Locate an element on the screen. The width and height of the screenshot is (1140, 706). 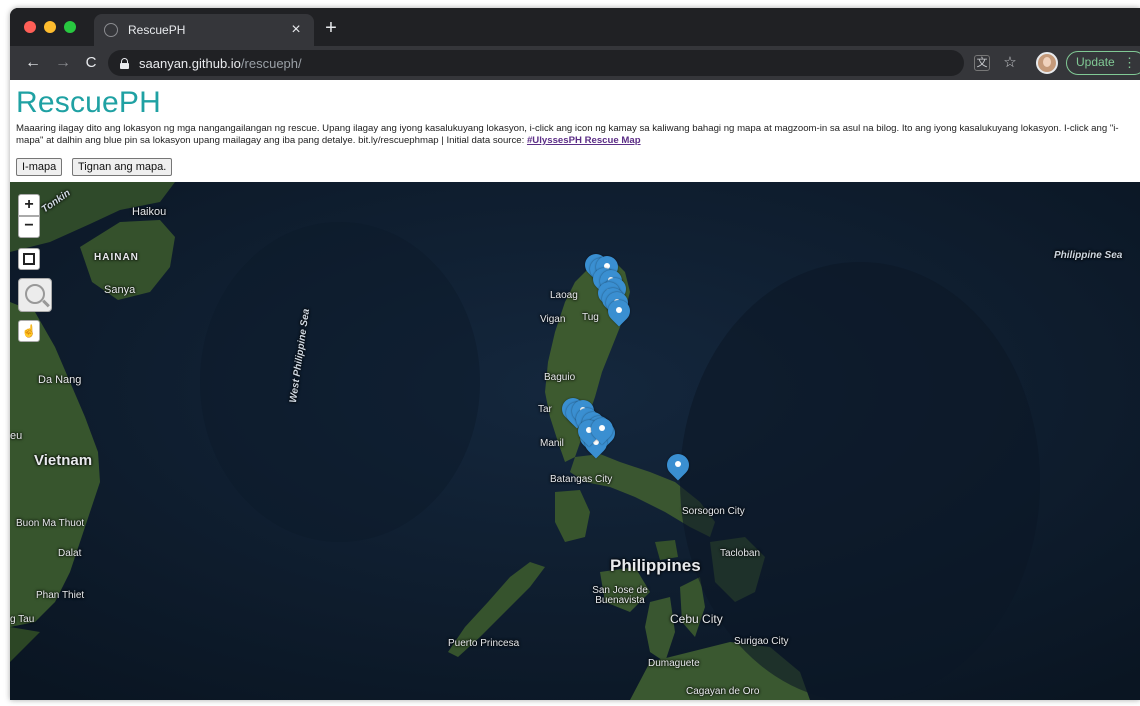
forward-arrow-icon: → is located at coordinates (63, 63).